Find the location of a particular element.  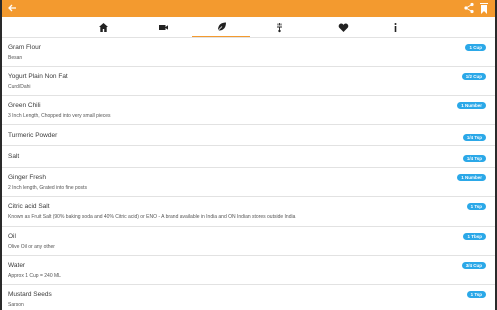

ingredient-row: Oil Olive Oil or any other 1 Tbsp is located at coordinates (248, 240).